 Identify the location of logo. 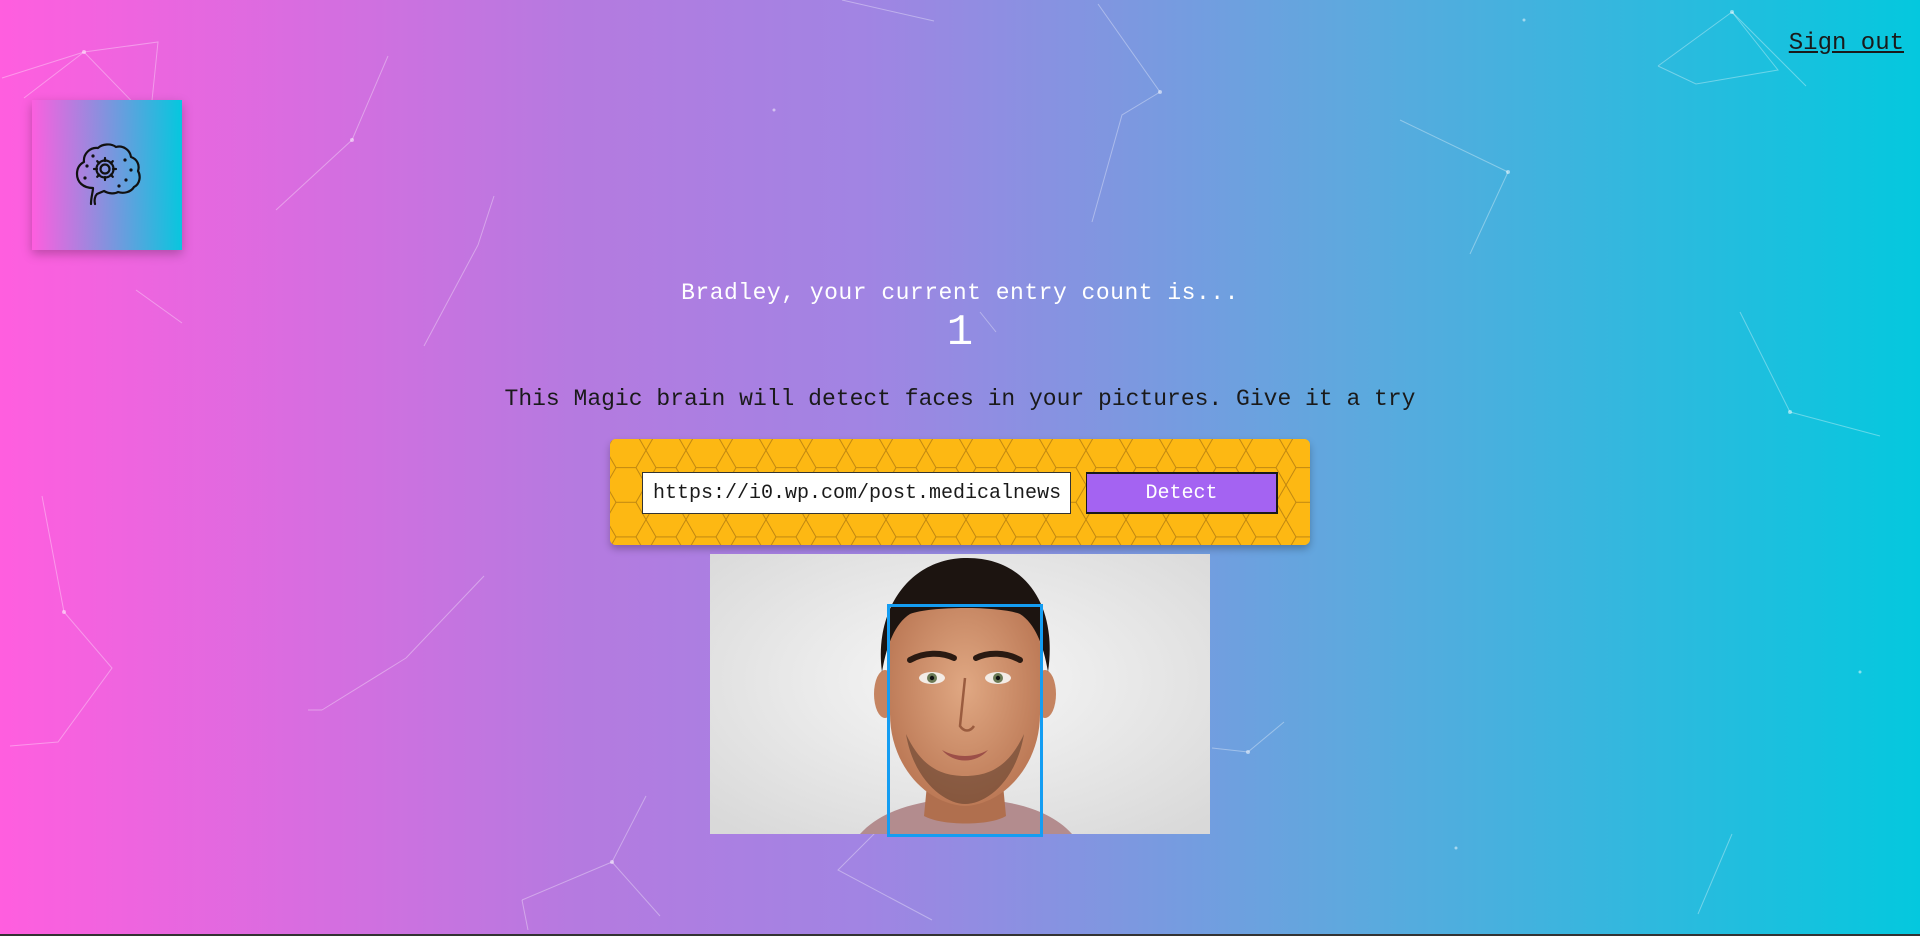
(107, 175).